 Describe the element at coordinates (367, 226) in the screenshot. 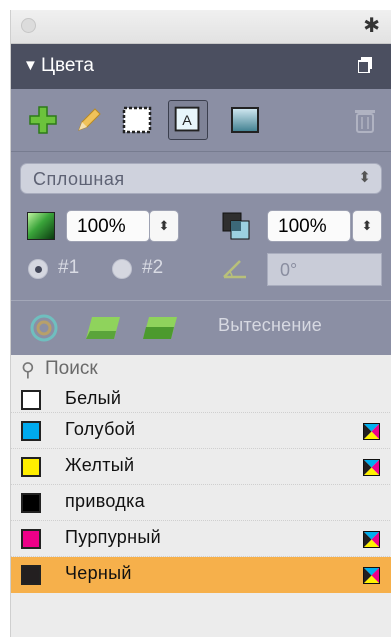

I see `opacity-stepper-2: ⬍` at that location.